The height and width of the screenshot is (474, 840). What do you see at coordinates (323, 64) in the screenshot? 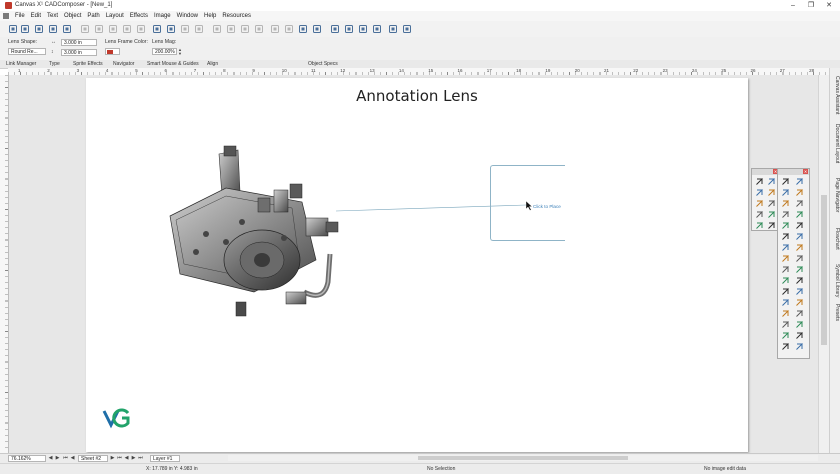
I see `panel-tab-object-specs: Object Specs` at bounding box center [323, 64].